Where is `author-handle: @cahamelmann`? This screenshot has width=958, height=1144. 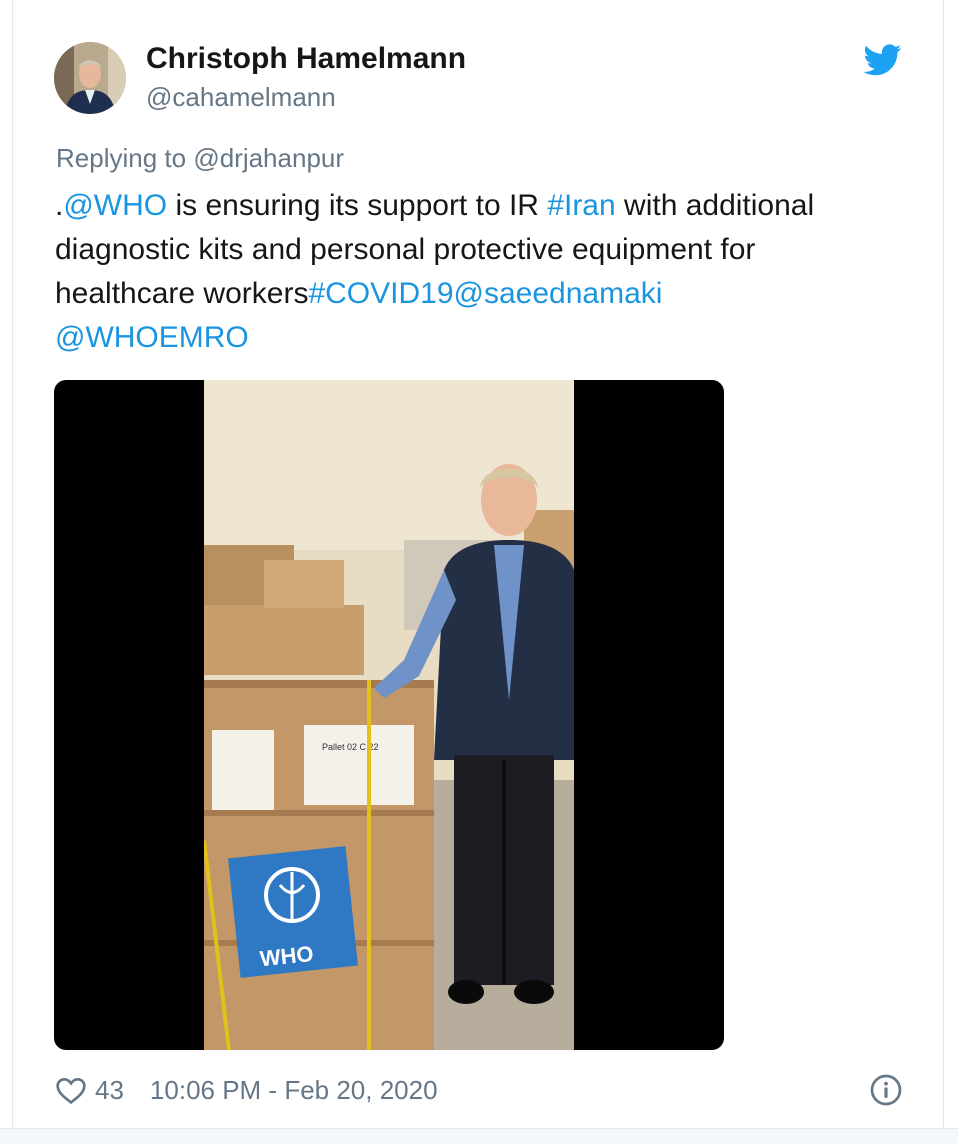
author-handle: @cahamelmann is located at coordinates (241, 97).